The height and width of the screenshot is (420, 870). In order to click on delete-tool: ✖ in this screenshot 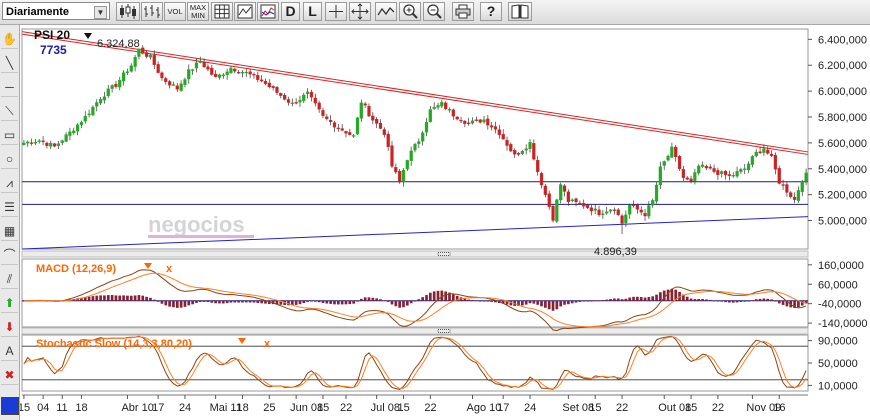, I will do `click(9, 375)`.